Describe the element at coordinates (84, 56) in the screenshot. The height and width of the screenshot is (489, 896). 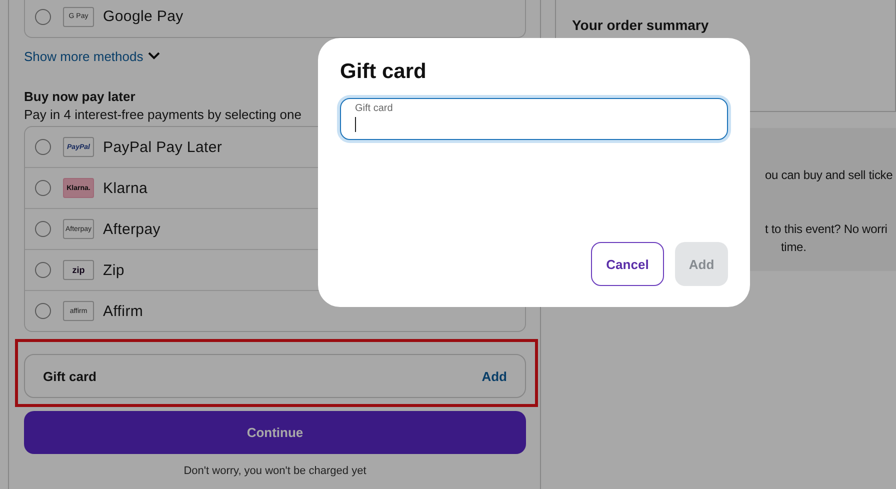
I see `show-more-link: Show more methods` at that location.